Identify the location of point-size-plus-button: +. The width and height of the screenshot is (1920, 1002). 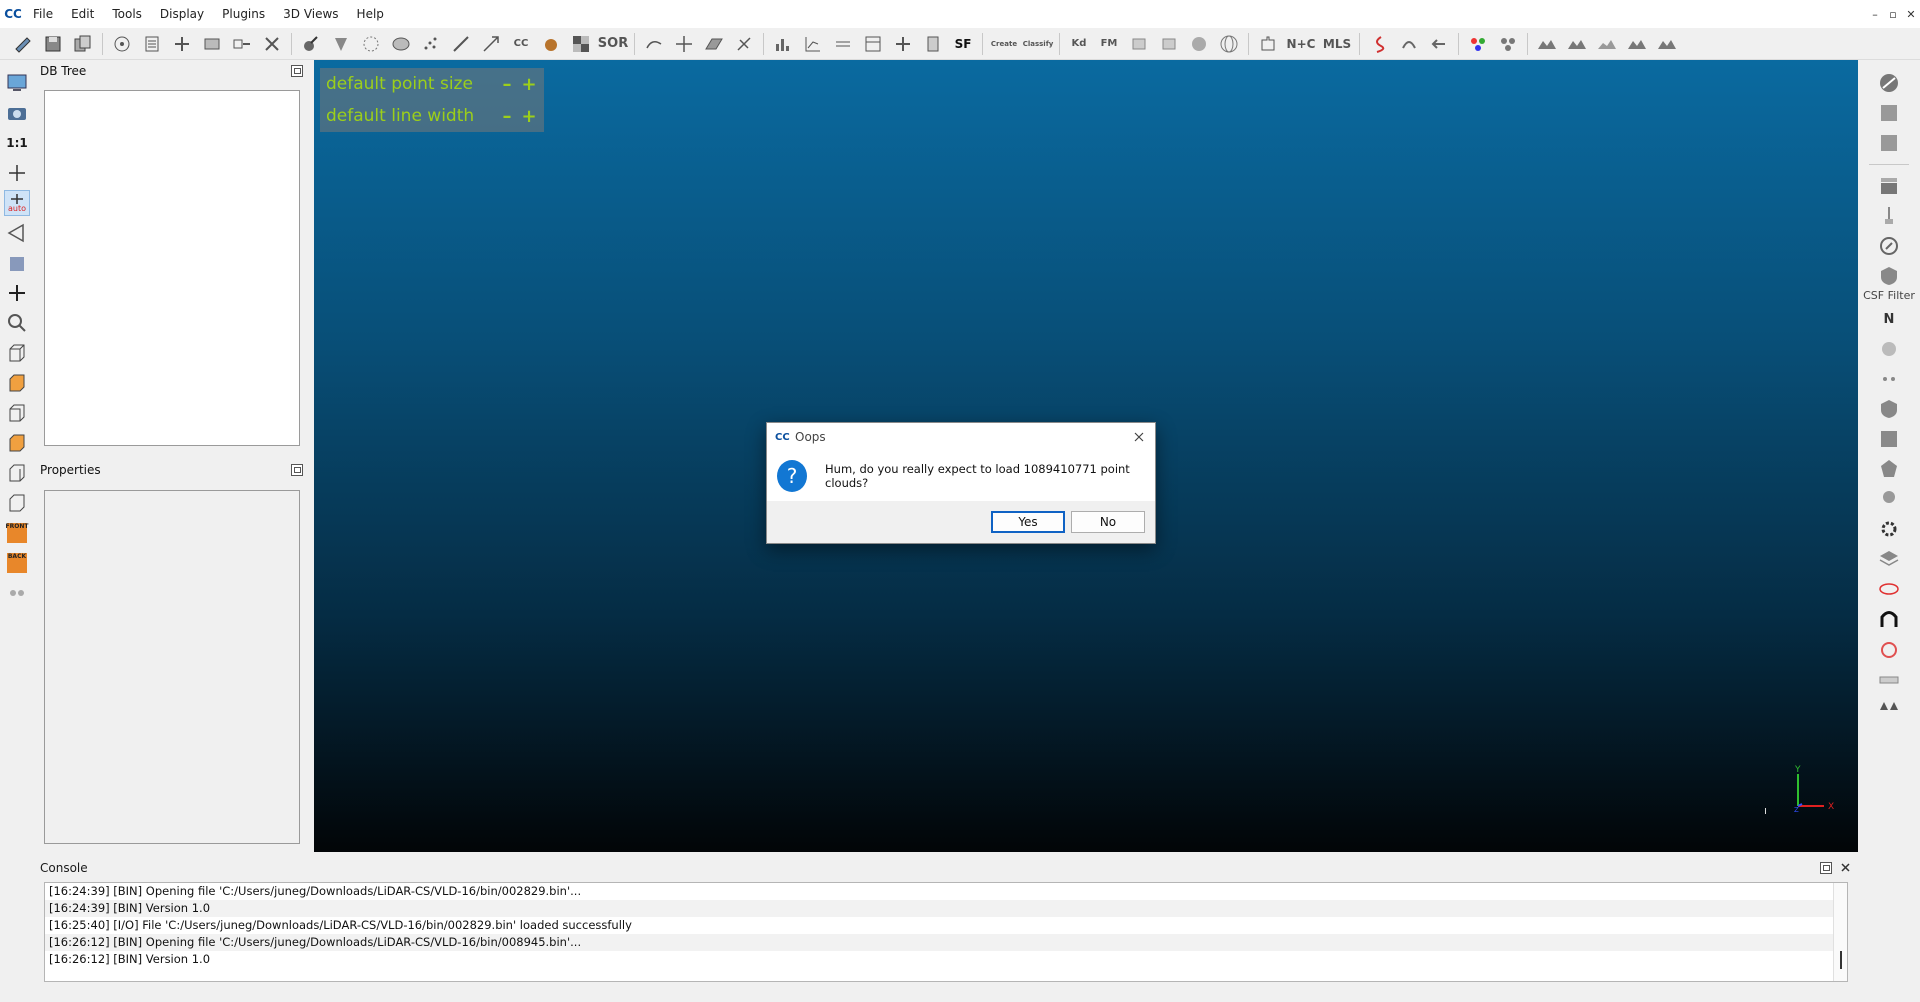
(529, 84).